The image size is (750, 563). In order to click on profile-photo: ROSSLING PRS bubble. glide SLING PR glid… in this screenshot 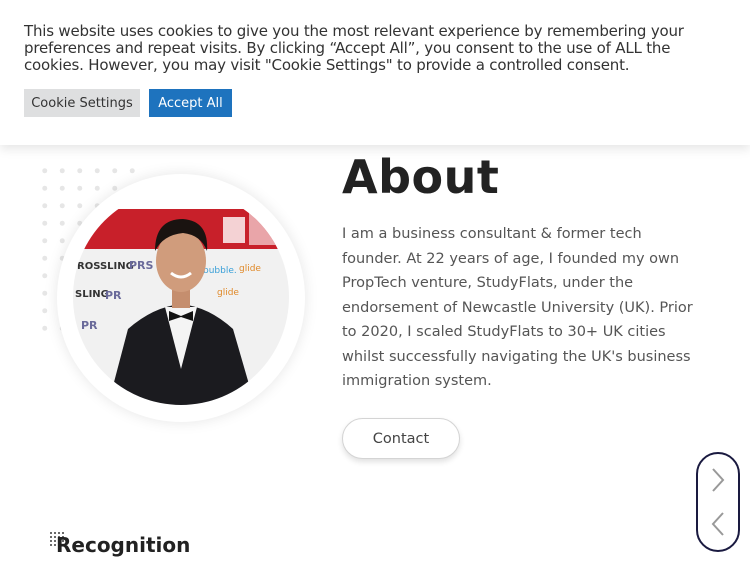, I will do `click(181, 297)`.